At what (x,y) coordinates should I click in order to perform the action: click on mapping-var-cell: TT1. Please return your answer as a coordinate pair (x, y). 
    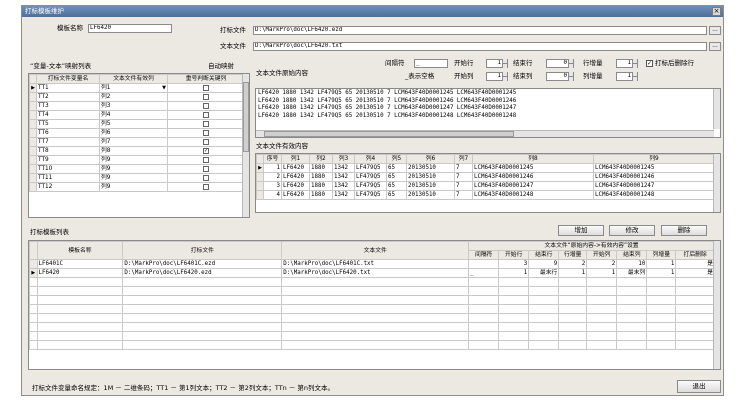
    Looking at the image, I should click on (68, 88).